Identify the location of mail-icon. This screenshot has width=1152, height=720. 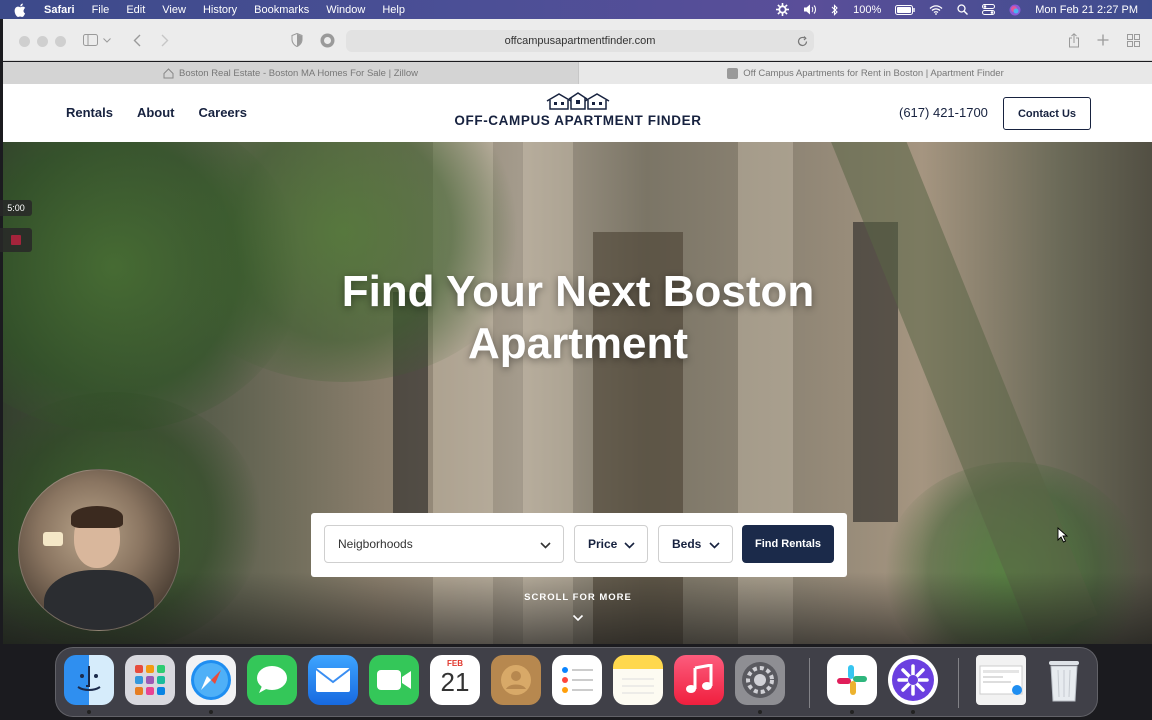
(333, 680).